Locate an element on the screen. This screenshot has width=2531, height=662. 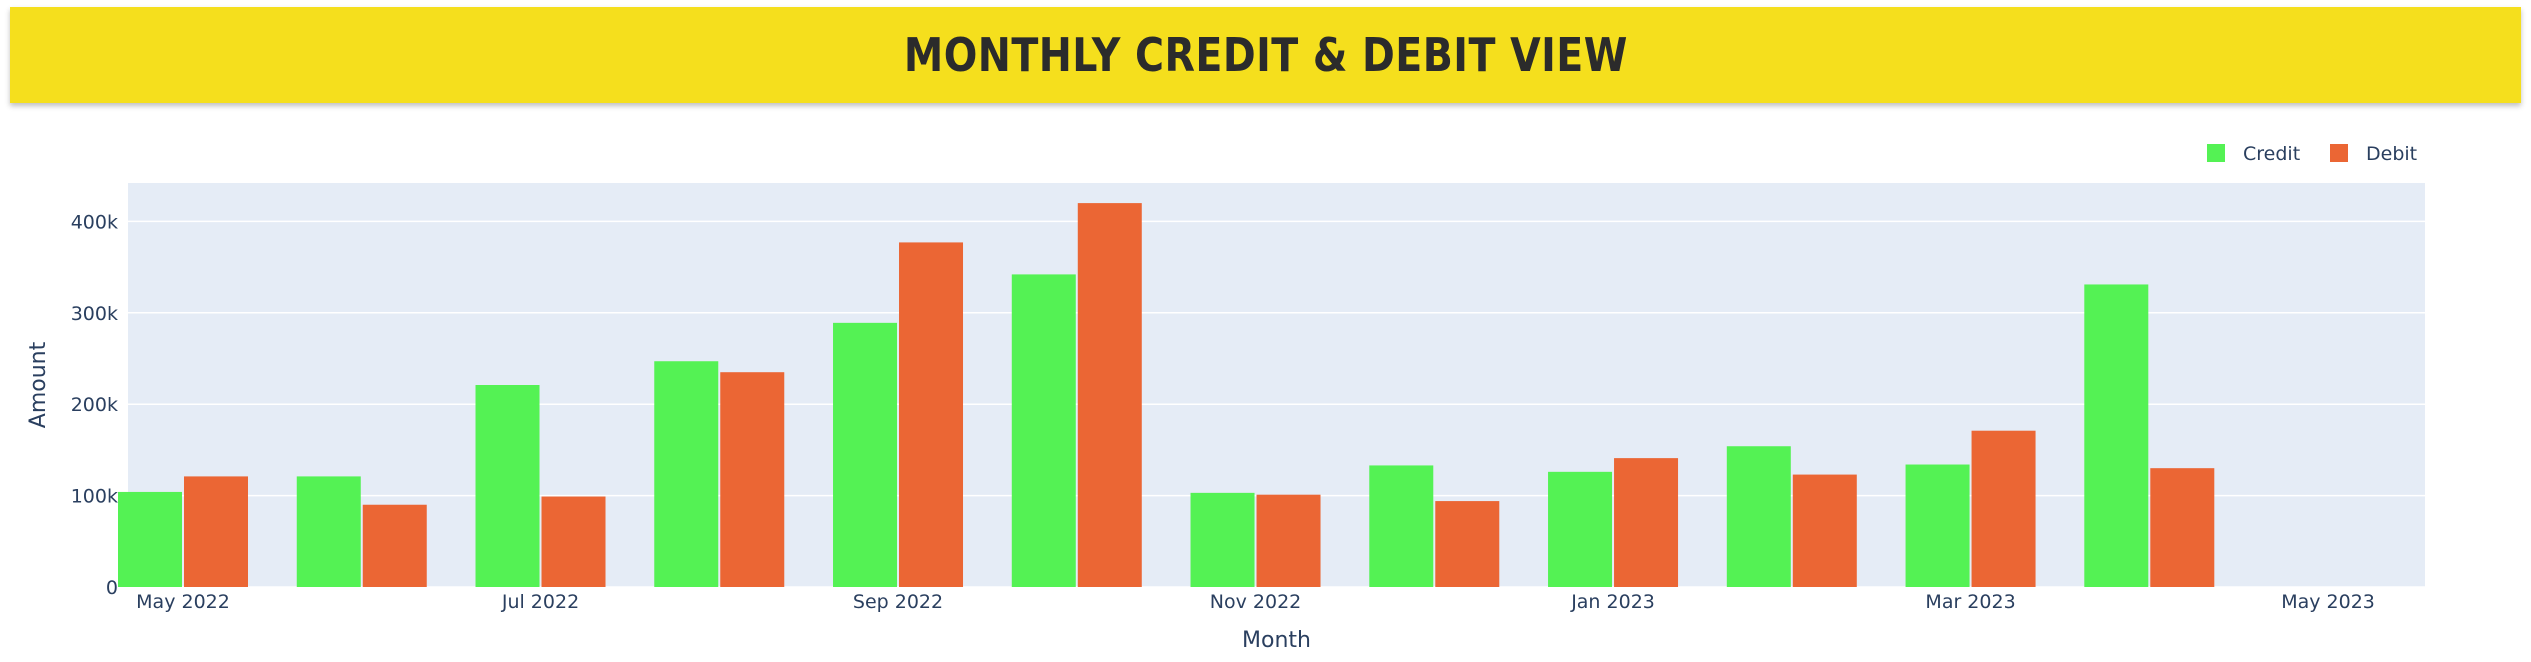
x-tick-label: Nov 2022 is located at coordinates (1255, 602).